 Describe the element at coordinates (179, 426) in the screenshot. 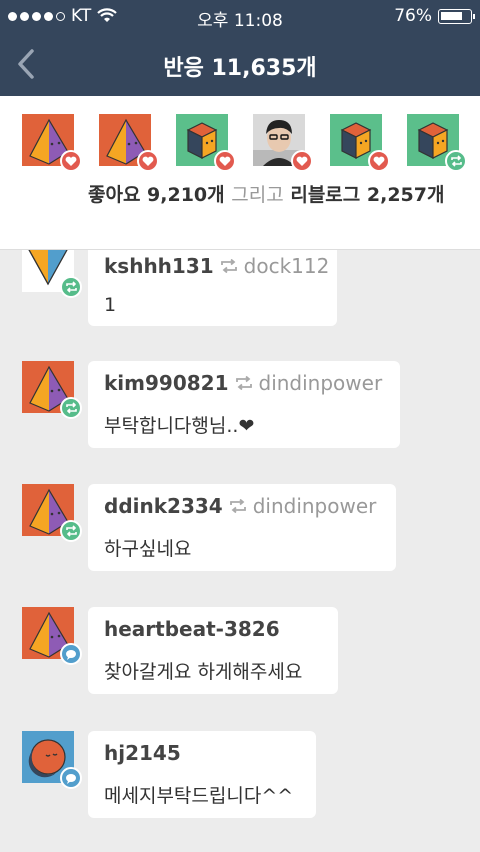

I see `reaction-message: 부탁합니다행님..❤` at that location.